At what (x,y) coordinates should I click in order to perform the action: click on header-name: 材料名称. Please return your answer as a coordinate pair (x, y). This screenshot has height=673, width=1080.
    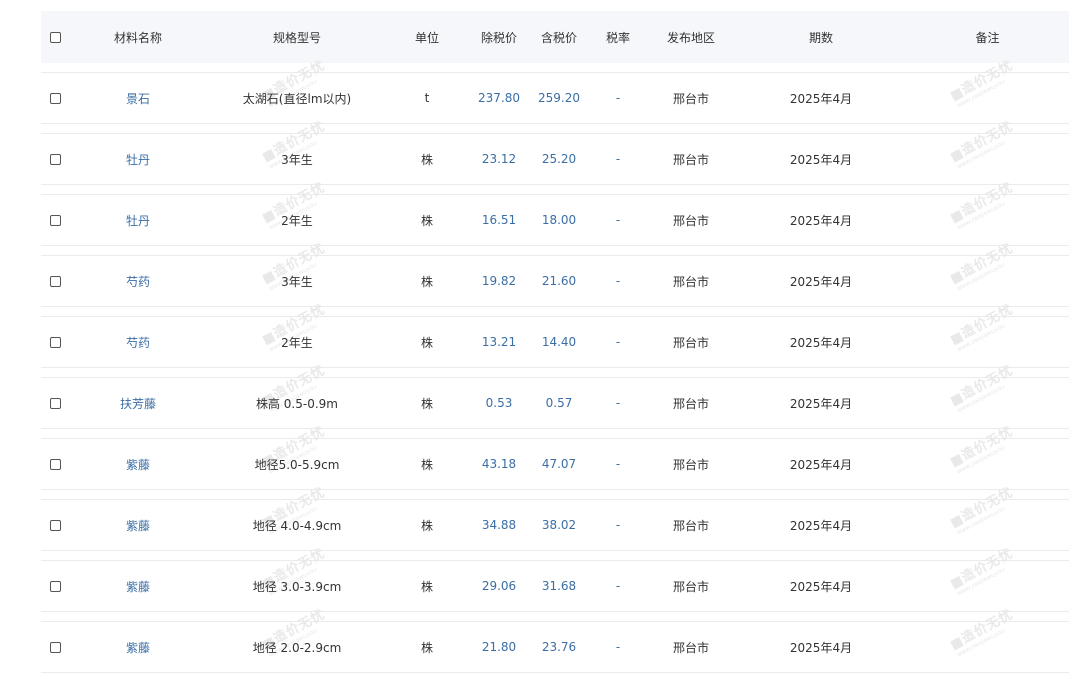
    Looking at the image, I should click on (138, 37).